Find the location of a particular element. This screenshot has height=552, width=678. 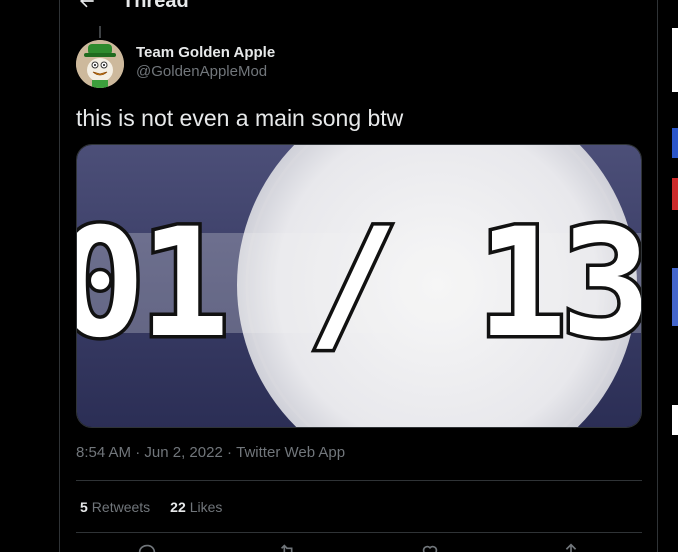

likes-label: Likes is located at coordinates (206, 507).